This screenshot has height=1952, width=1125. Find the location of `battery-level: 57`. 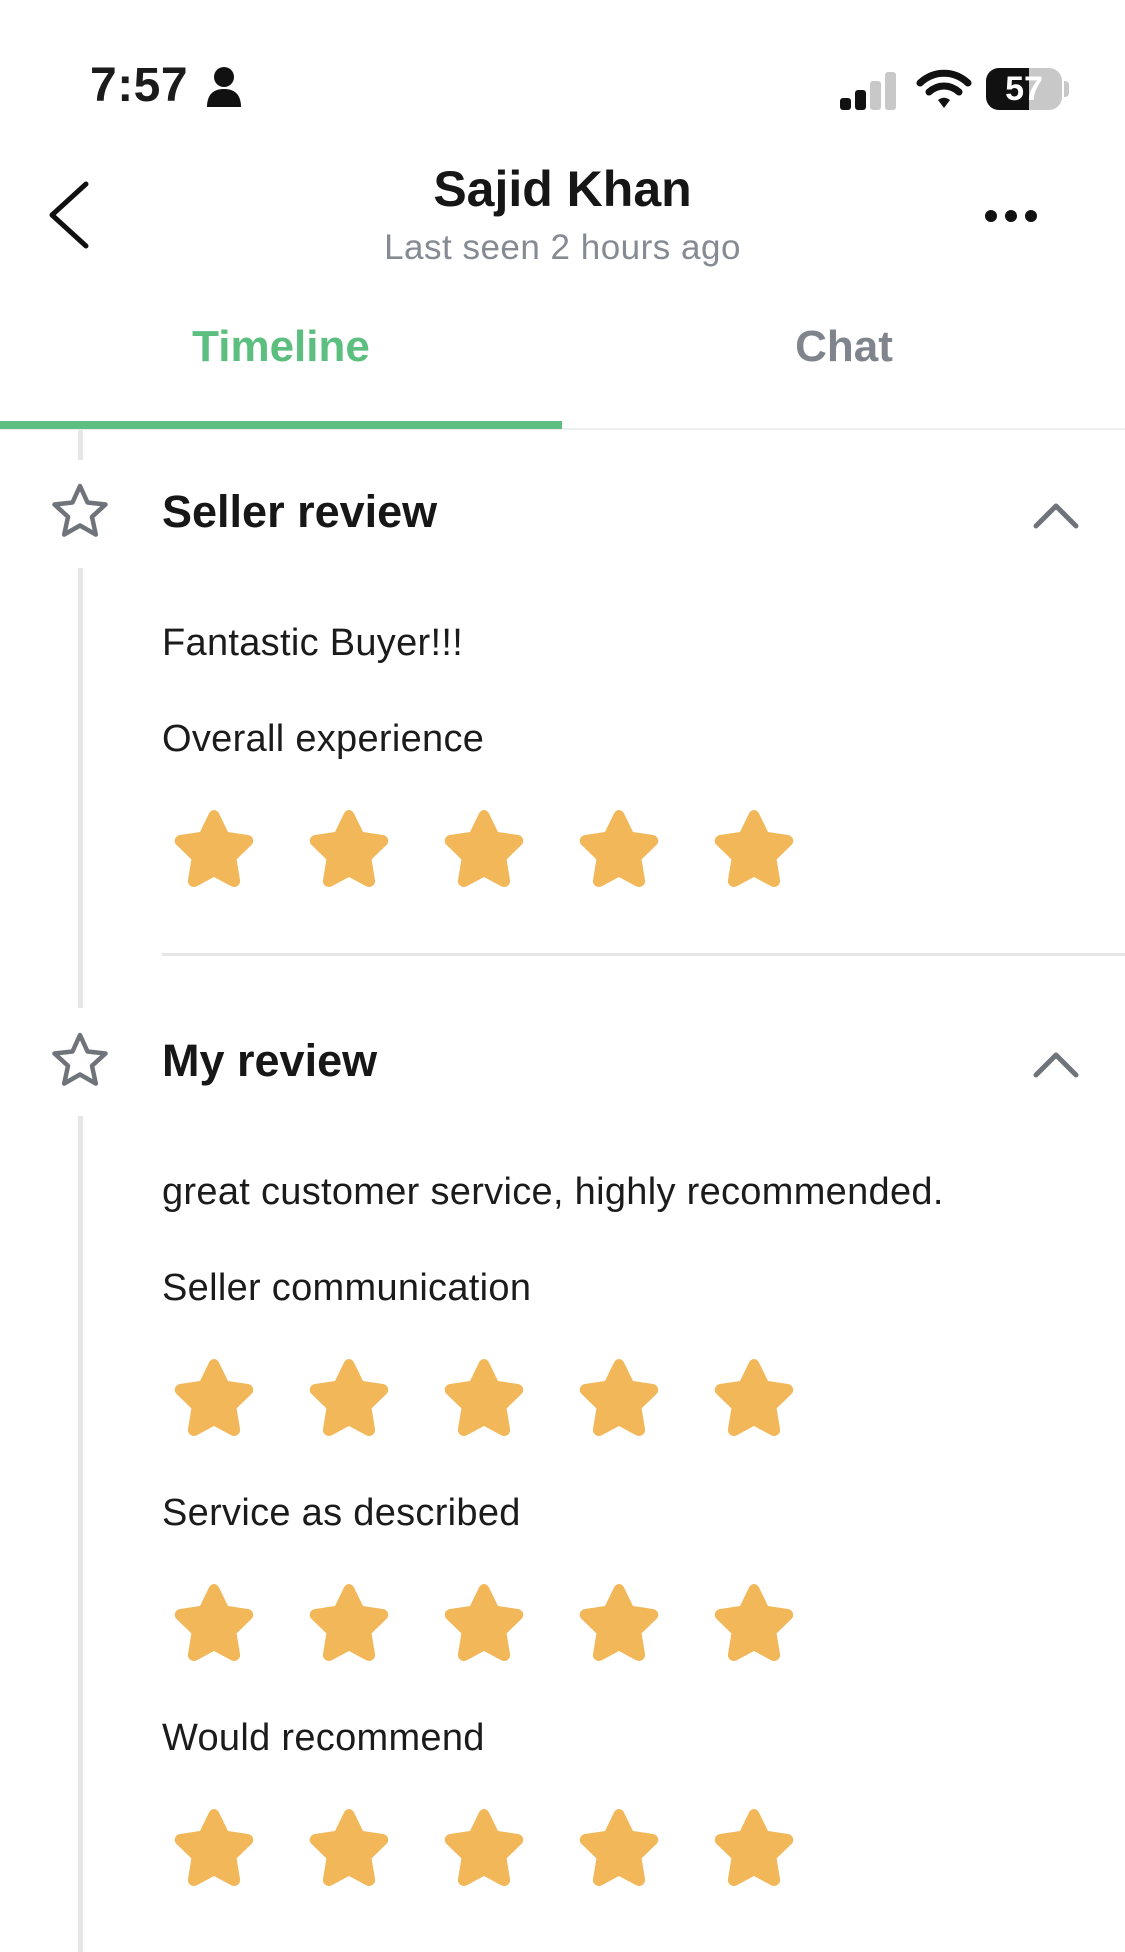

battery-level: 57 is located at coordinates (1024, 89).